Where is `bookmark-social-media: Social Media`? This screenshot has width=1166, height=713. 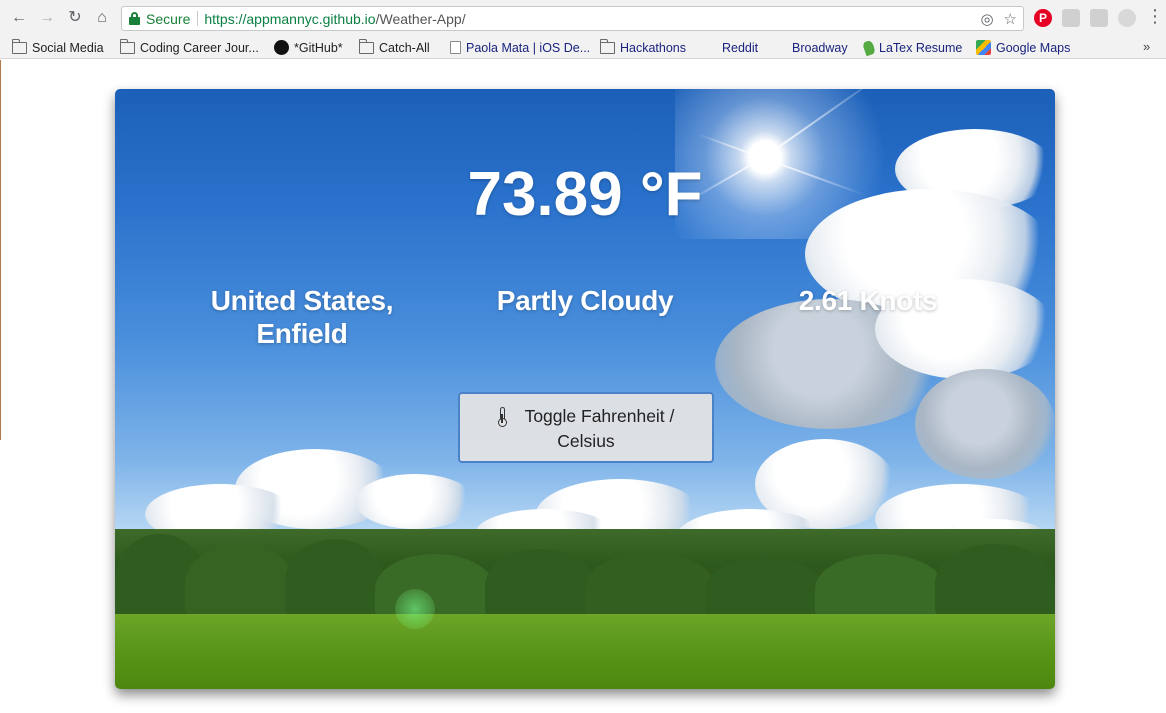 bookmark-social-media: Social Media is located at coordinates (57, 47).